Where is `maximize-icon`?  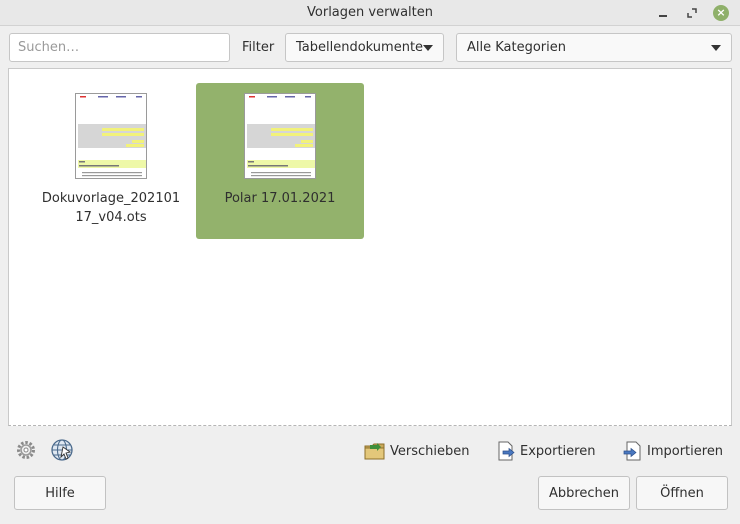 maximize-icon is located at coordinates (692, 13).